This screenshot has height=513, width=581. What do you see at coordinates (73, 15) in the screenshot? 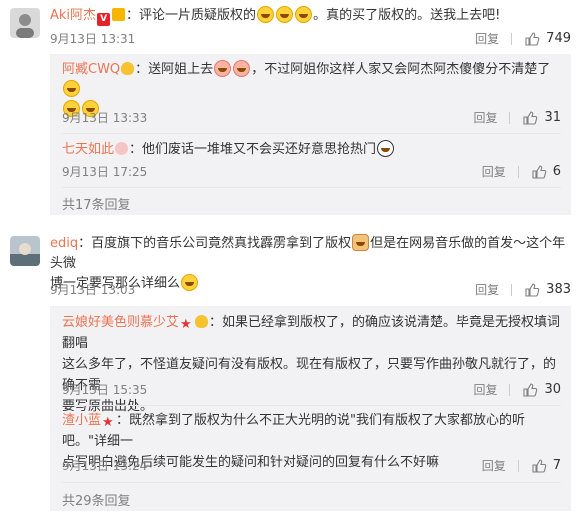
I see `username-link: Aki阿杰` at bounding box center [73, 15].